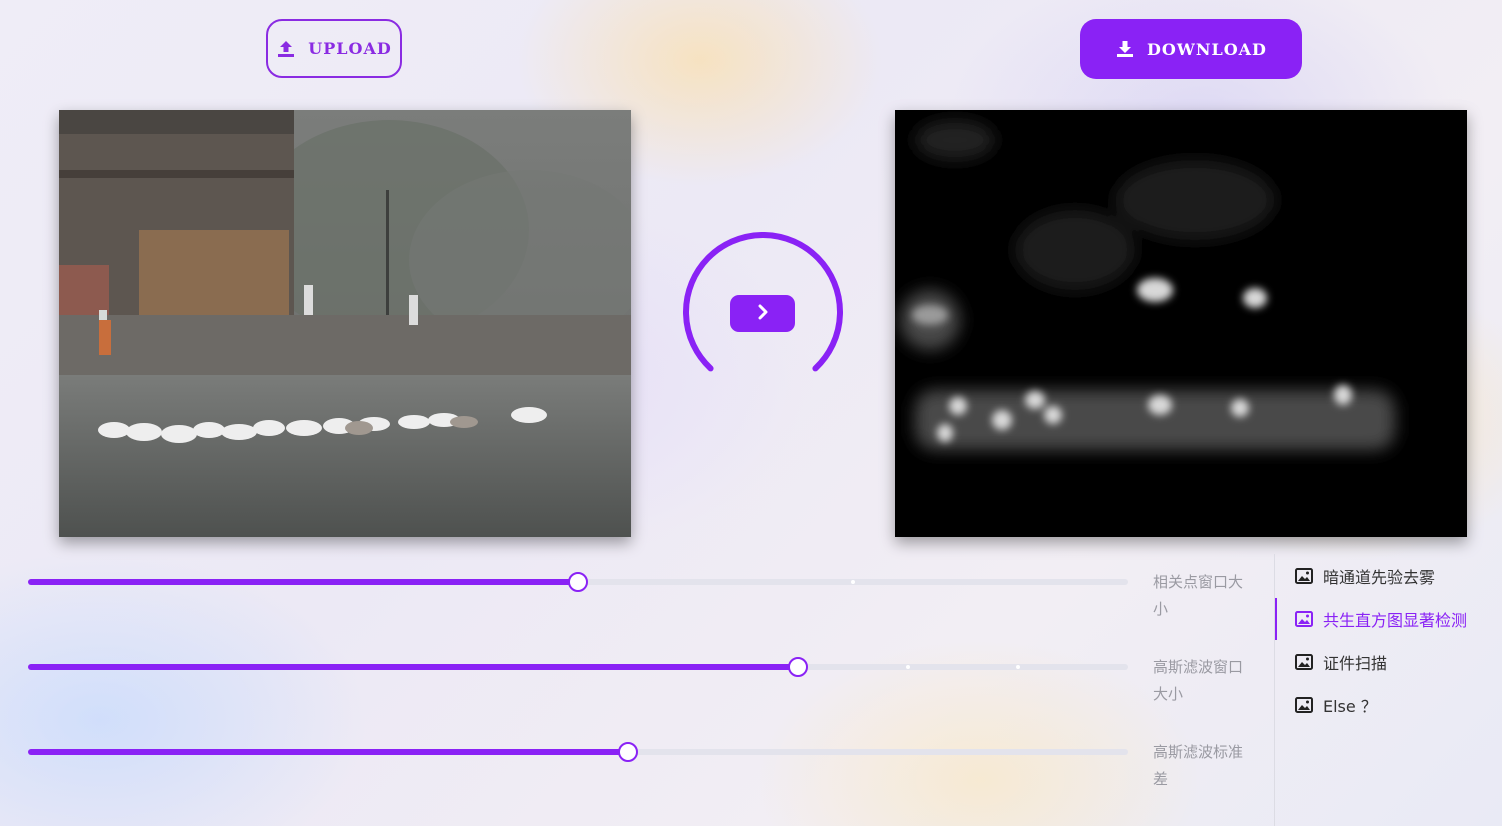 The image size is (1502, 826). I want to click on slider-window-size, so click(578, 582).